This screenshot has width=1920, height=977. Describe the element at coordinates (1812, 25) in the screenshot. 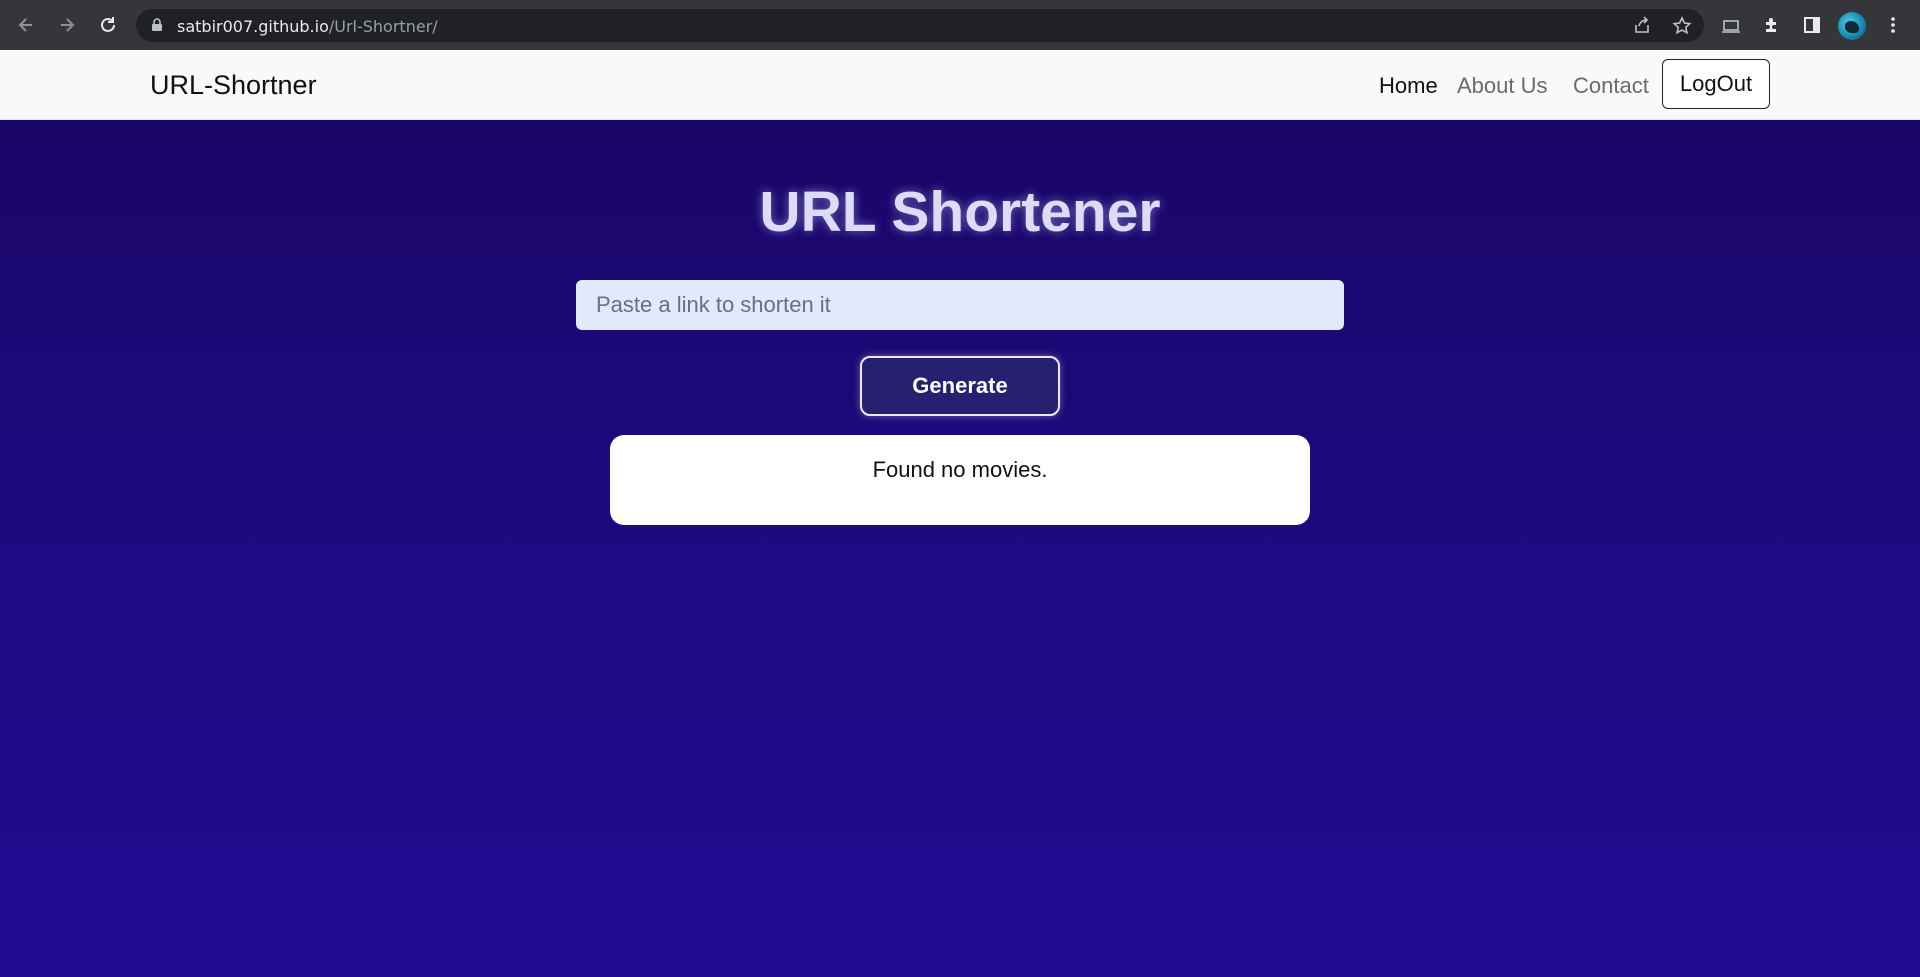

I see `side-panel-icon` at that location.